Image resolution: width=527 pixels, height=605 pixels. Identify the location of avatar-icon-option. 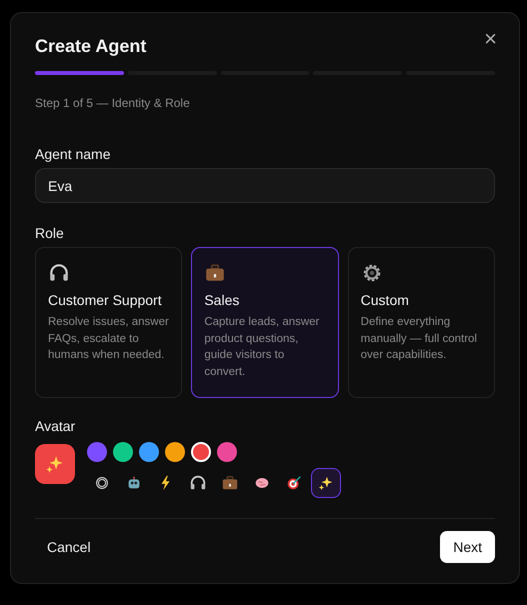
(326, 483).